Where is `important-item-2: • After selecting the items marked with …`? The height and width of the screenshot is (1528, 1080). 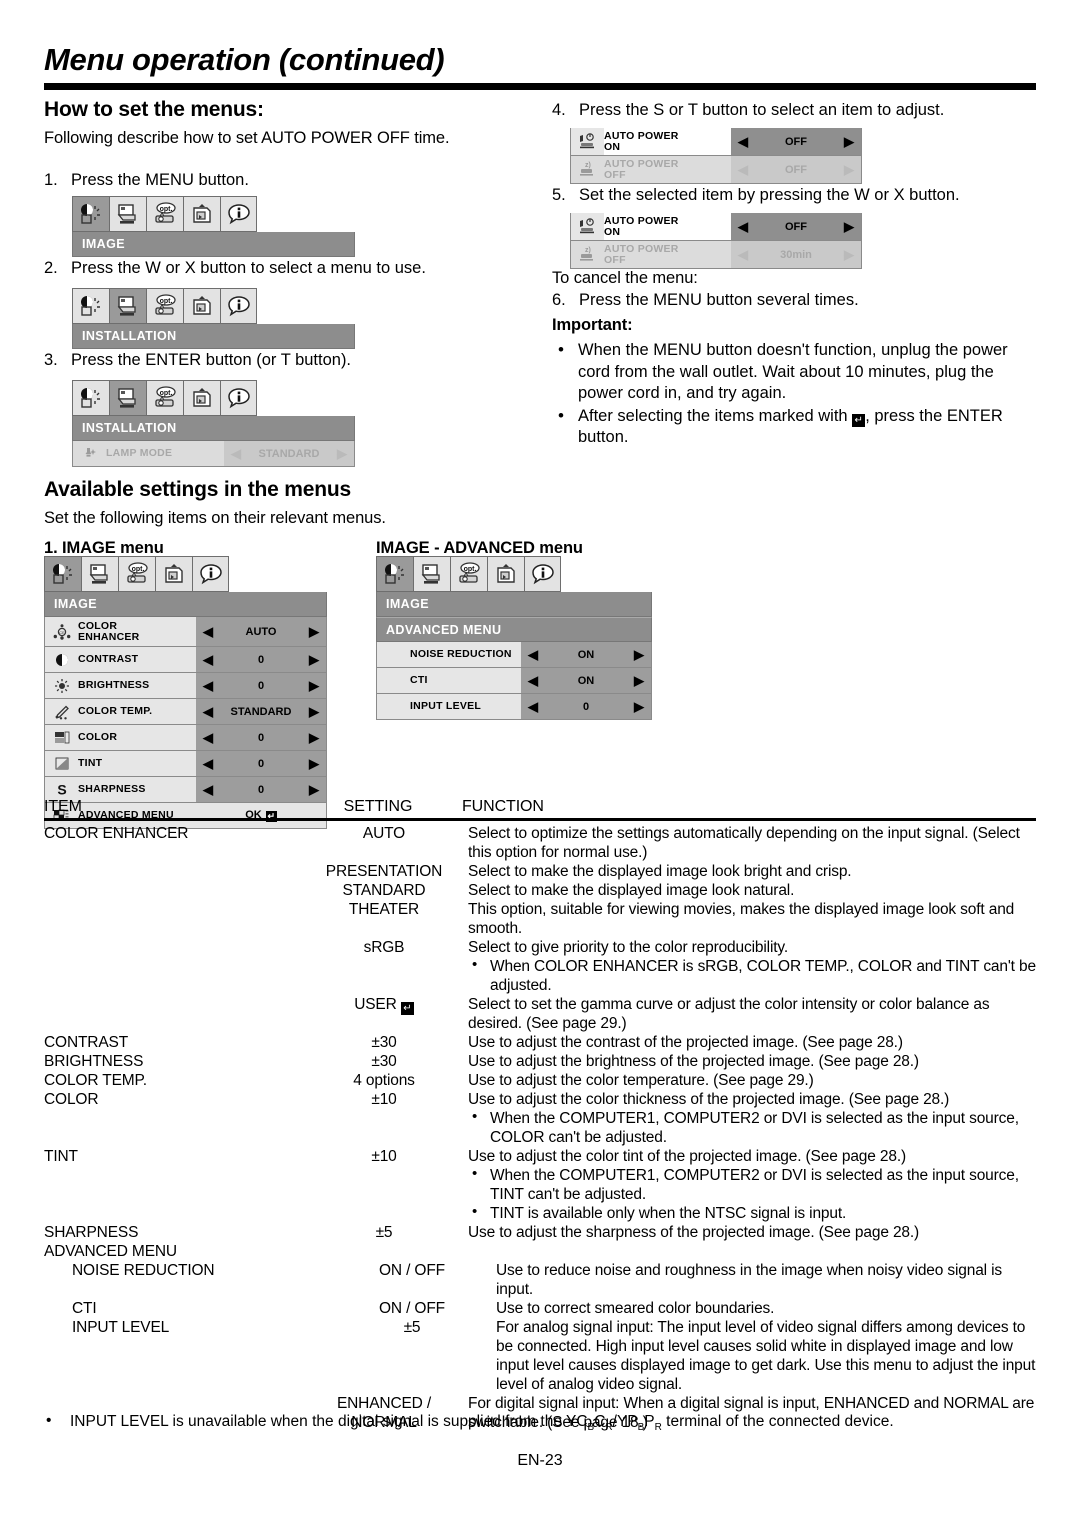
important-item-2: • After selecting the items marked with … is located at coordinates (797, 427).